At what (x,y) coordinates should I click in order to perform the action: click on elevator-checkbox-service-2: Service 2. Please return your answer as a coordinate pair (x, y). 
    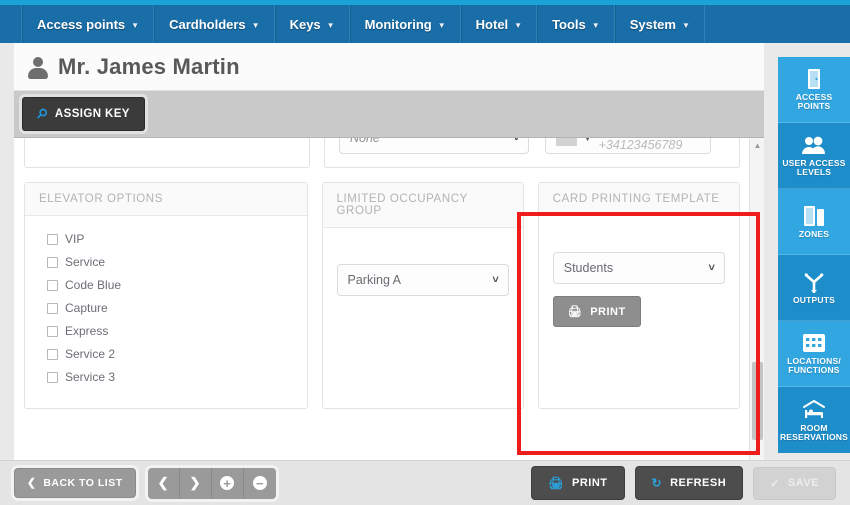
    Looking at the image, I should click on (170, 354).